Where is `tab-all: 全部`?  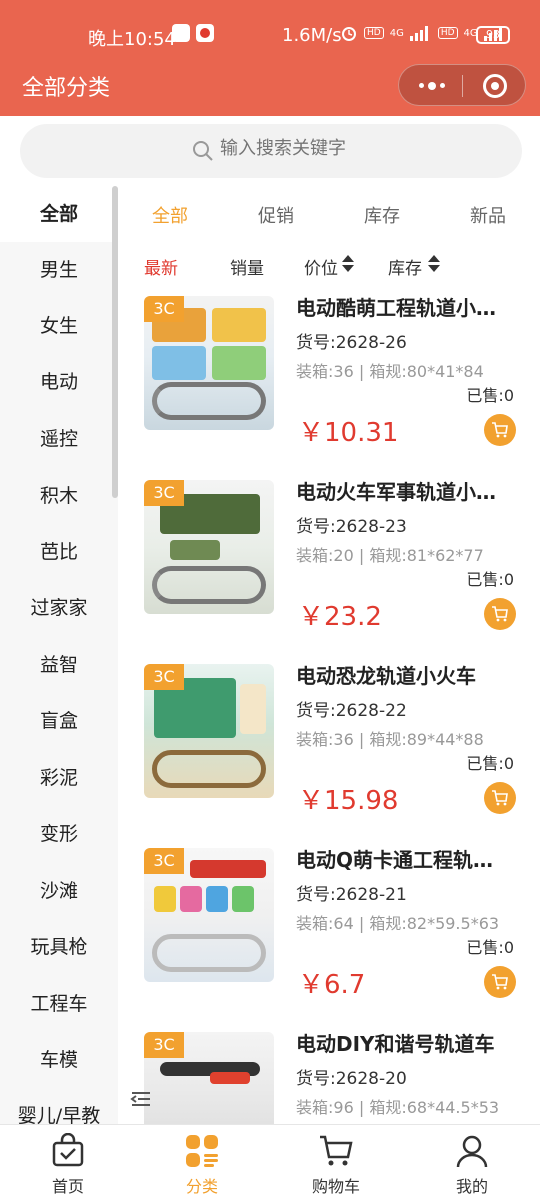
tab-all: 全部 is located at coordinates (170, 215).